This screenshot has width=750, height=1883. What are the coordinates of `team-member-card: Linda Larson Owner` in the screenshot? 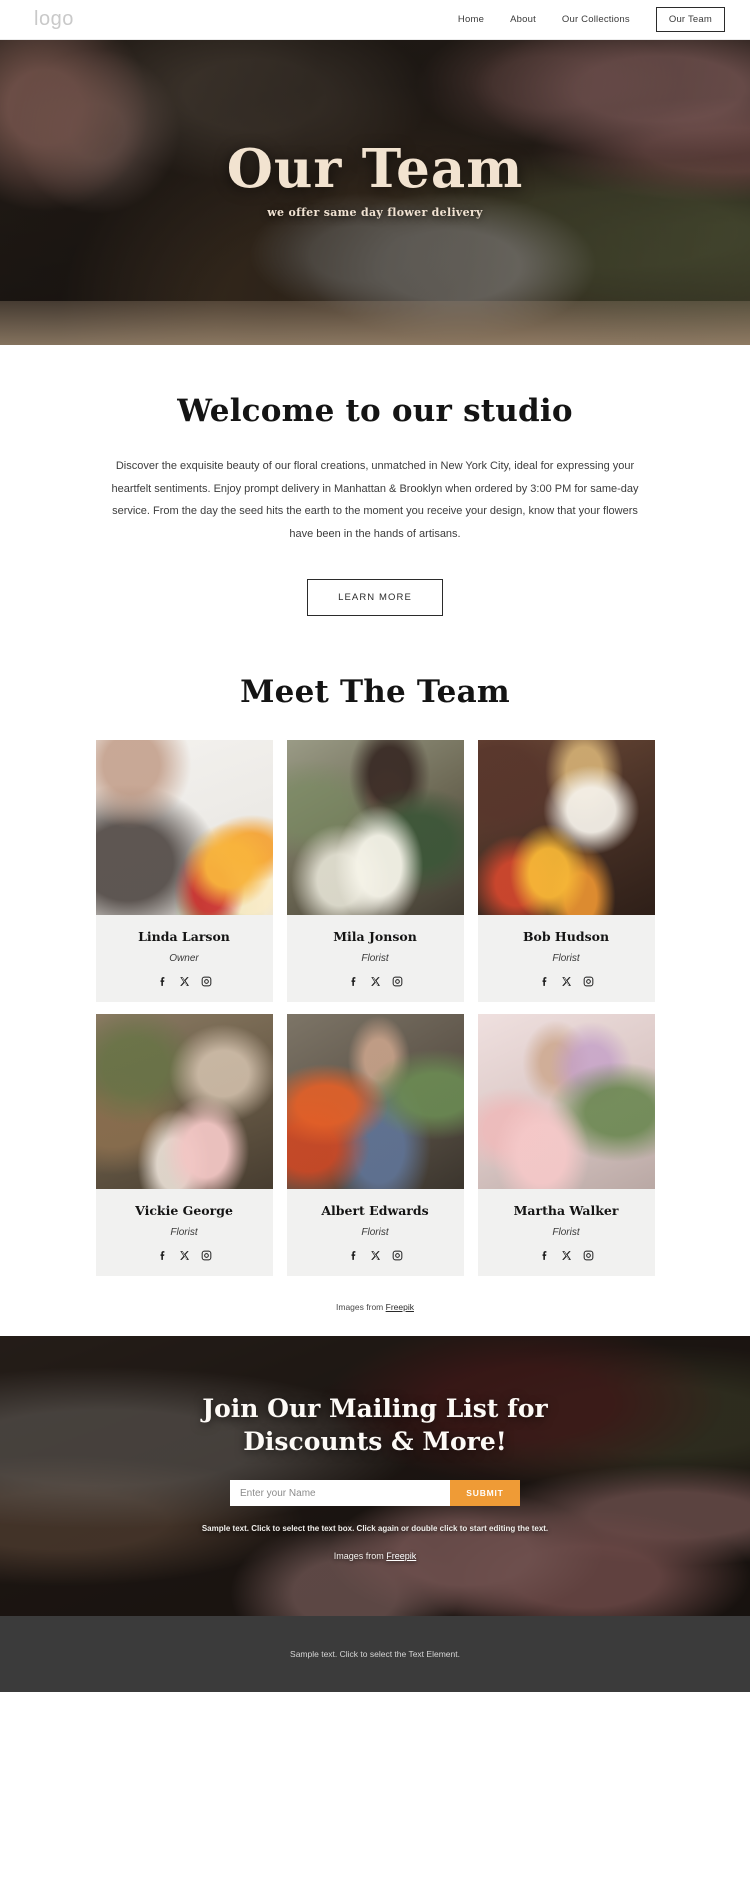 It's located at (184, 871).